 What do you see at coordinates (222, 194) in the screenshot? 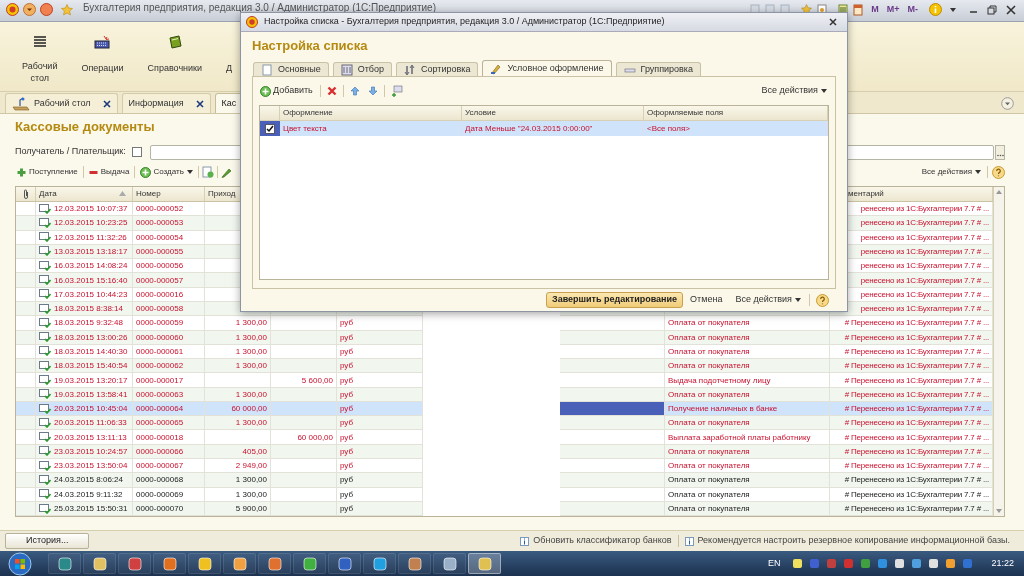
I see `column-header: Приход` at bounding box center [222, 194].